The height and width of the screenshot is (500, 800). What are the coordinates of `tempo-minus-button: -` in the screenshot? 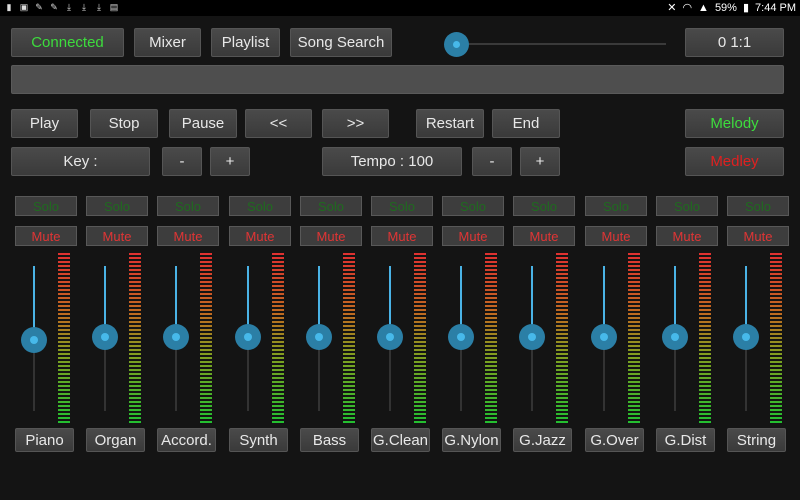 It's located at (492, 161).